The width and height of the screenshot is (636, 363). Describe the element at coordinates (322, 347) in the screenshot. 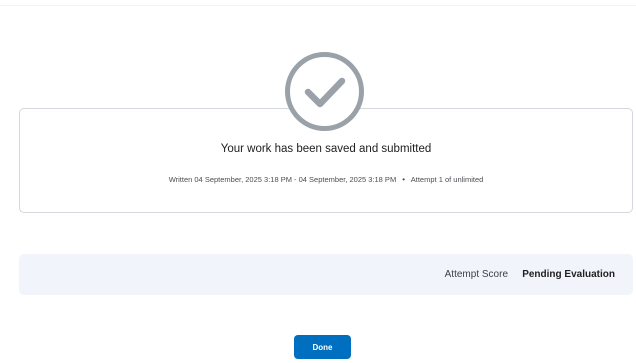

I see `done-button: Done` at that location.